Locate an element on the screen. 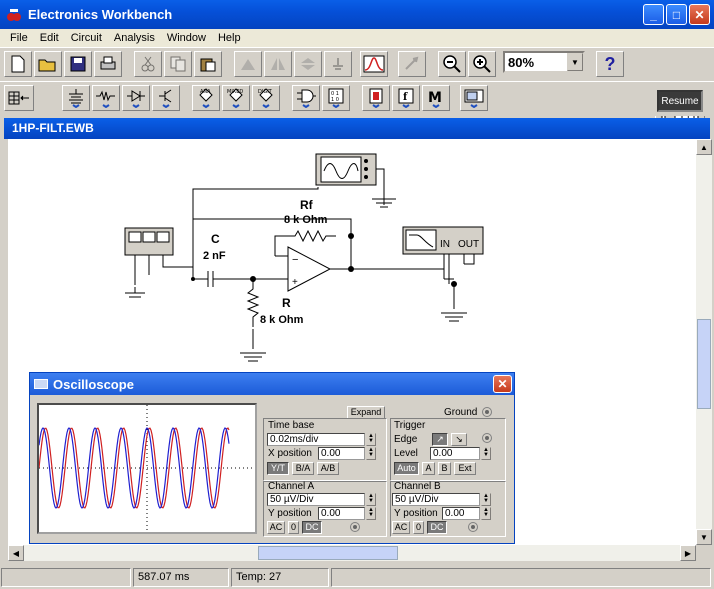 Image resolution: width=714 pixels, height=589 pixels. zoom-select: 80% ▼ is located at coordinates (544, 62).